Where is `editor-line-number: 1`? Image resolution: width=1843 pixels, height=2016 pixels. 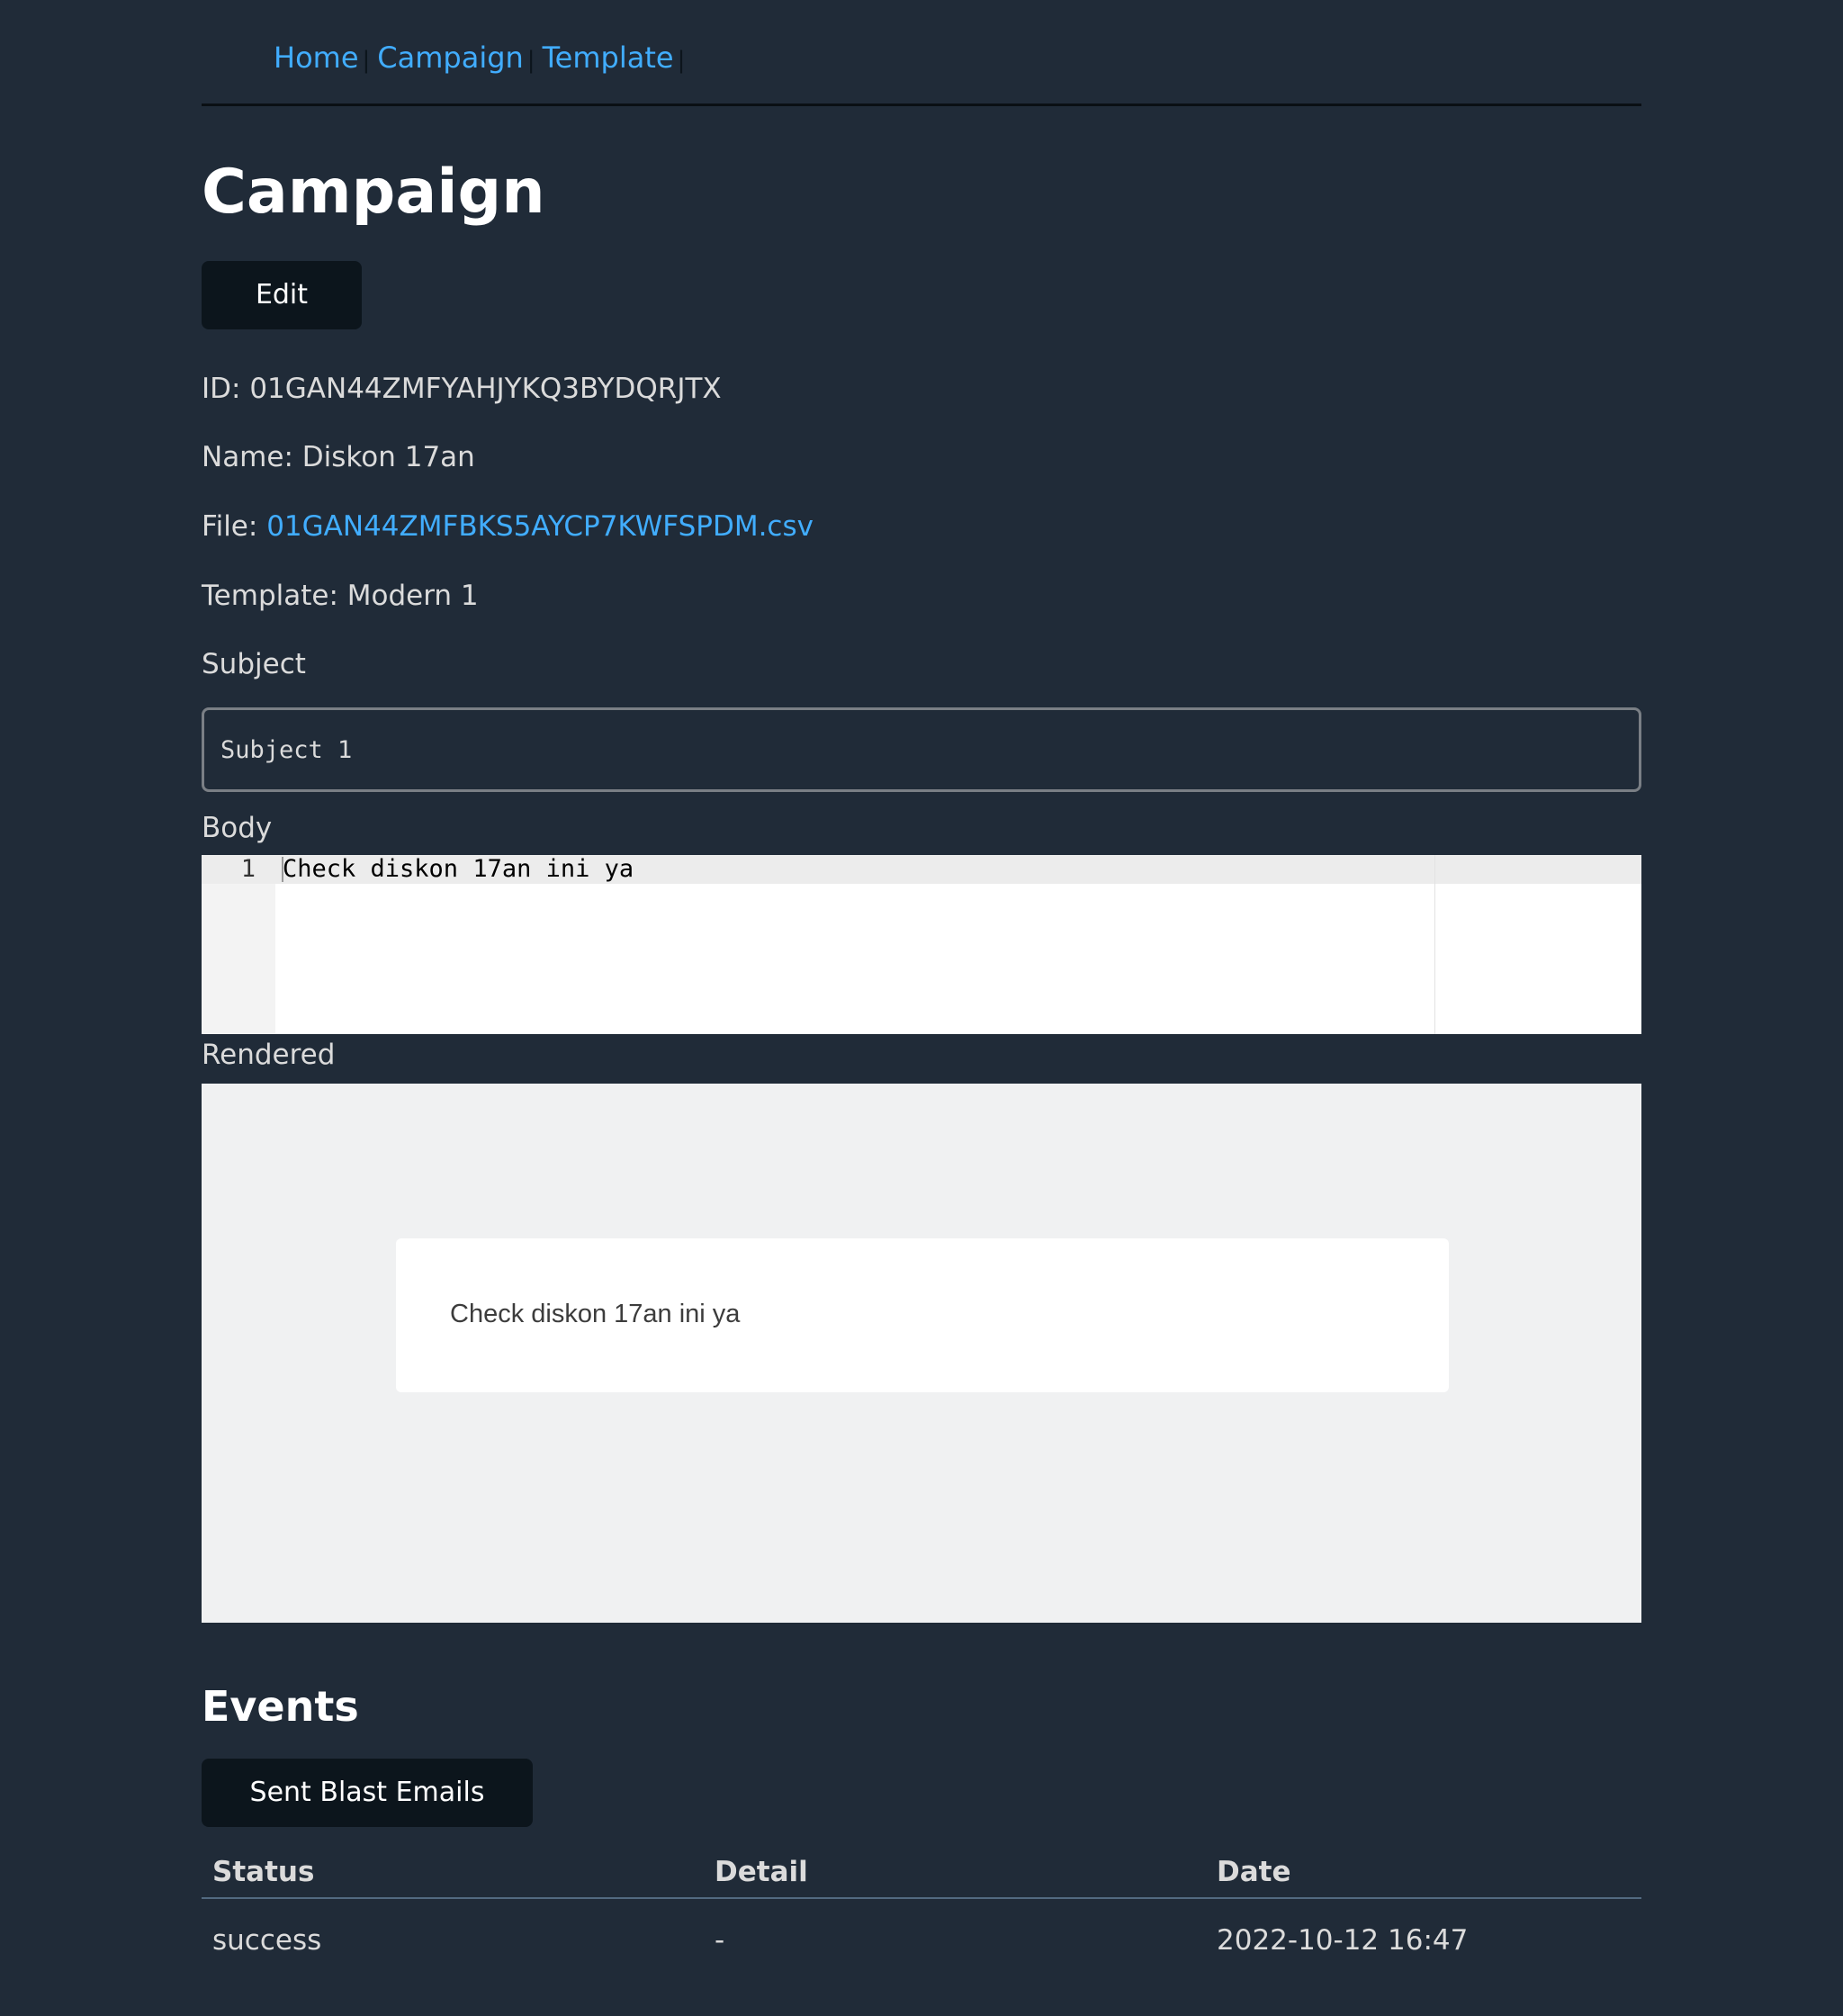 editor-line-number: 1 is located at coordinates (248, 869).